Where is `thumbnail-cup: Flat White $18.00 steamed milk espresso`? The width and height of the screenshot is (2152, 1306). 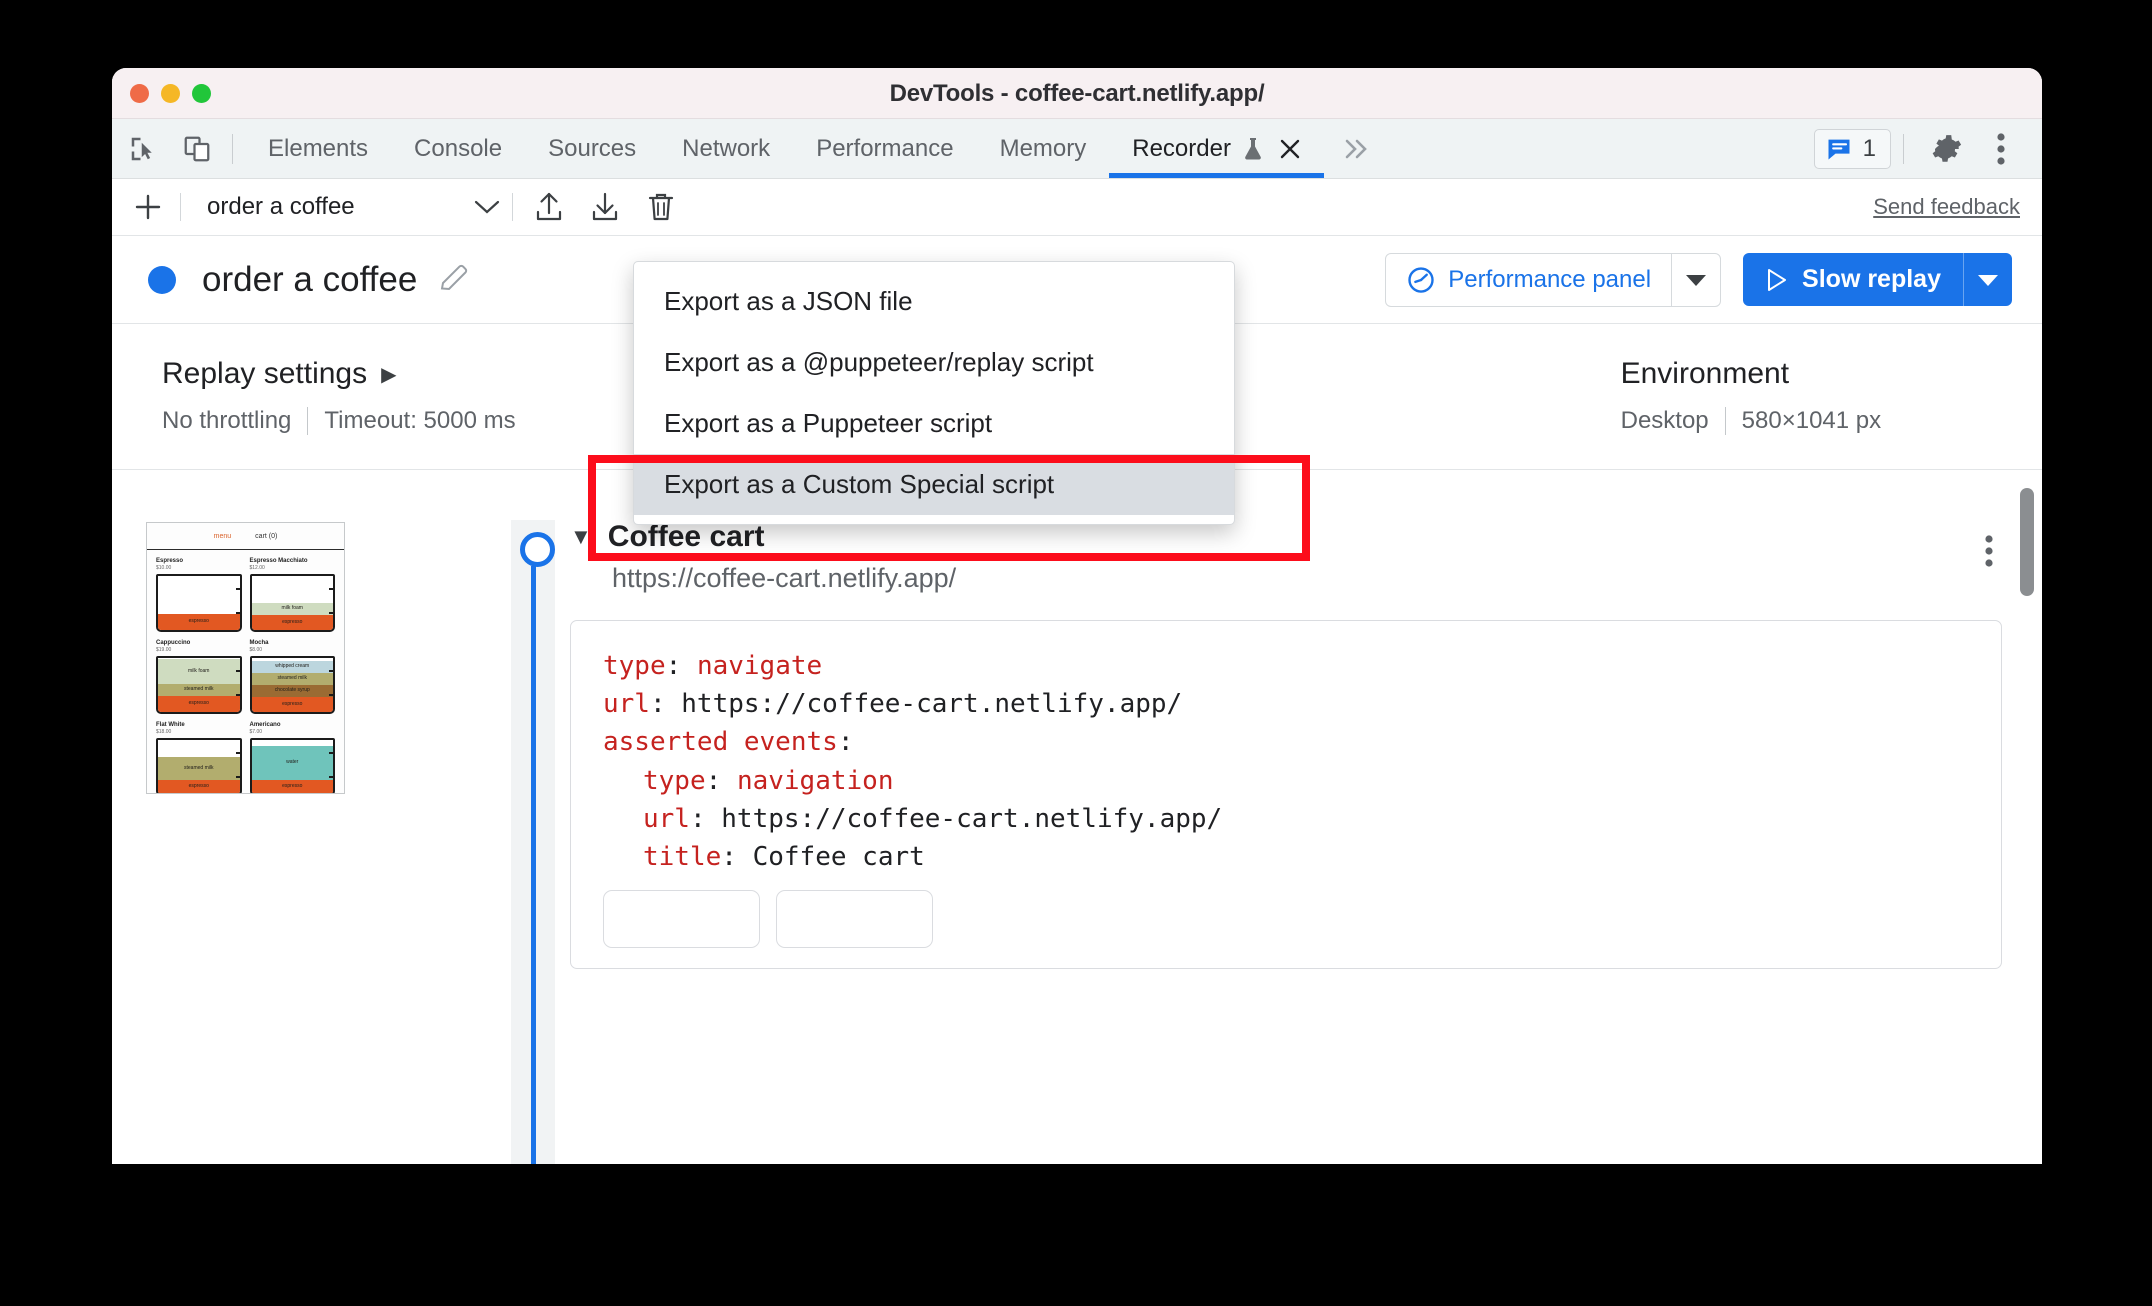 thumbnail-cup: Flat White $18.00 steamed milk espresso is located at coordinates (199, 757).